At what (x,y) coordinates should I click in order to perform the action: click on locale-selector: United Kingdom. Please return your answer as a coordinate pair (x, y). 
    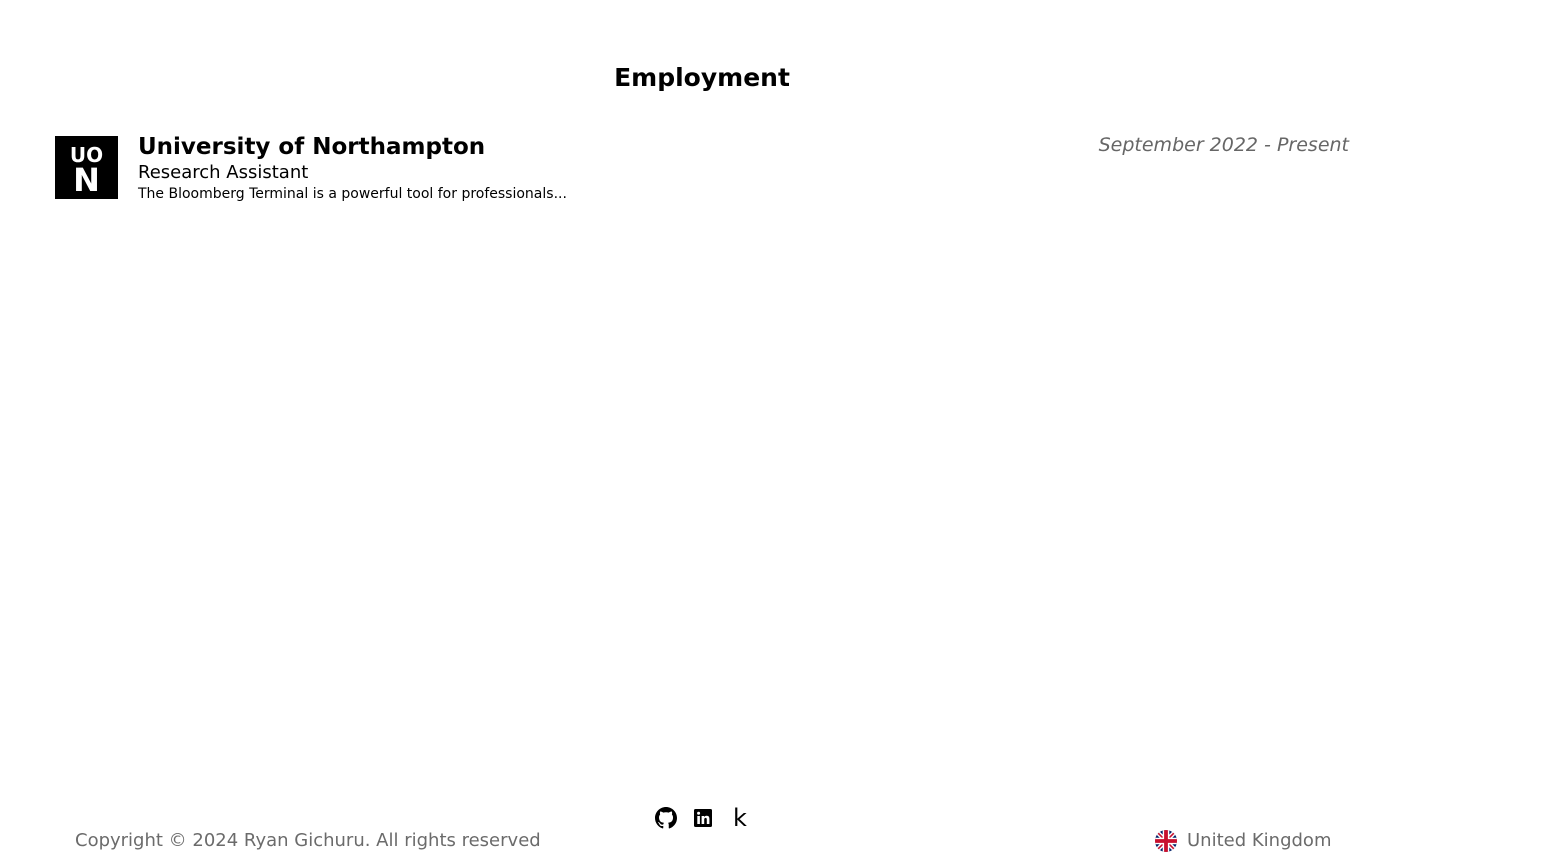
    Looking at the image, I should click on (1243, 841).